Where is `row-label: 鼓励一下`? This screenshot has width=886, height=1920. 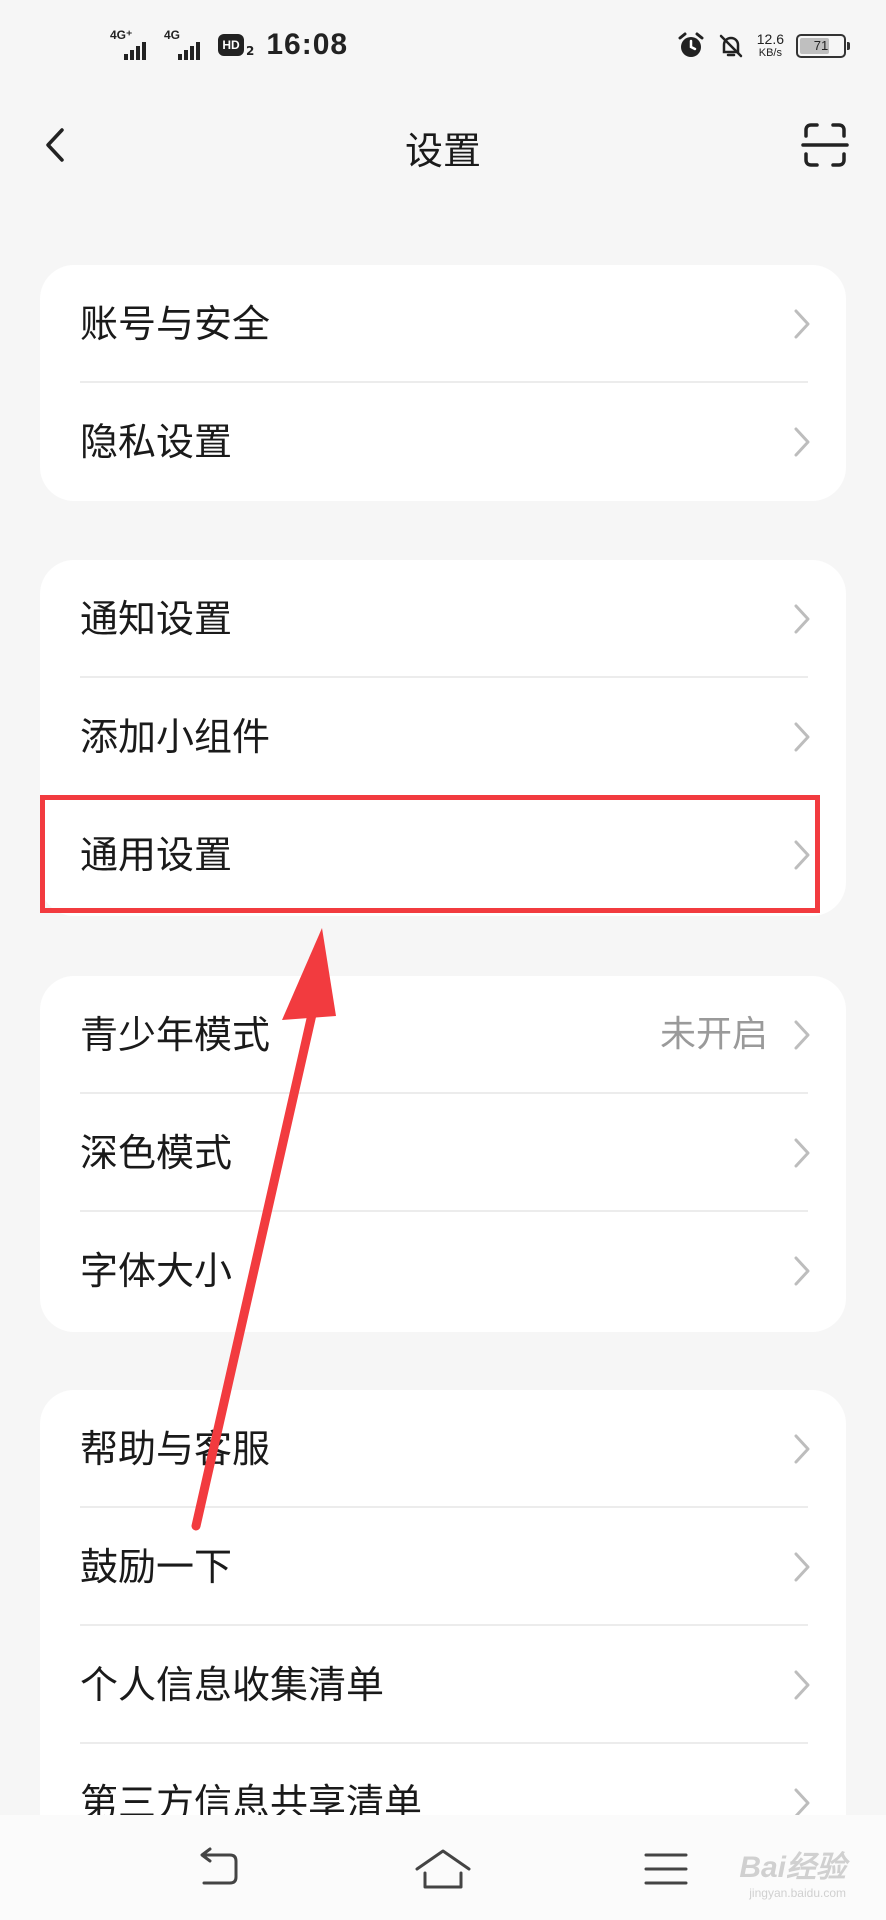 row-label: 鼓励一下 is located at coordinates (156, 1567).